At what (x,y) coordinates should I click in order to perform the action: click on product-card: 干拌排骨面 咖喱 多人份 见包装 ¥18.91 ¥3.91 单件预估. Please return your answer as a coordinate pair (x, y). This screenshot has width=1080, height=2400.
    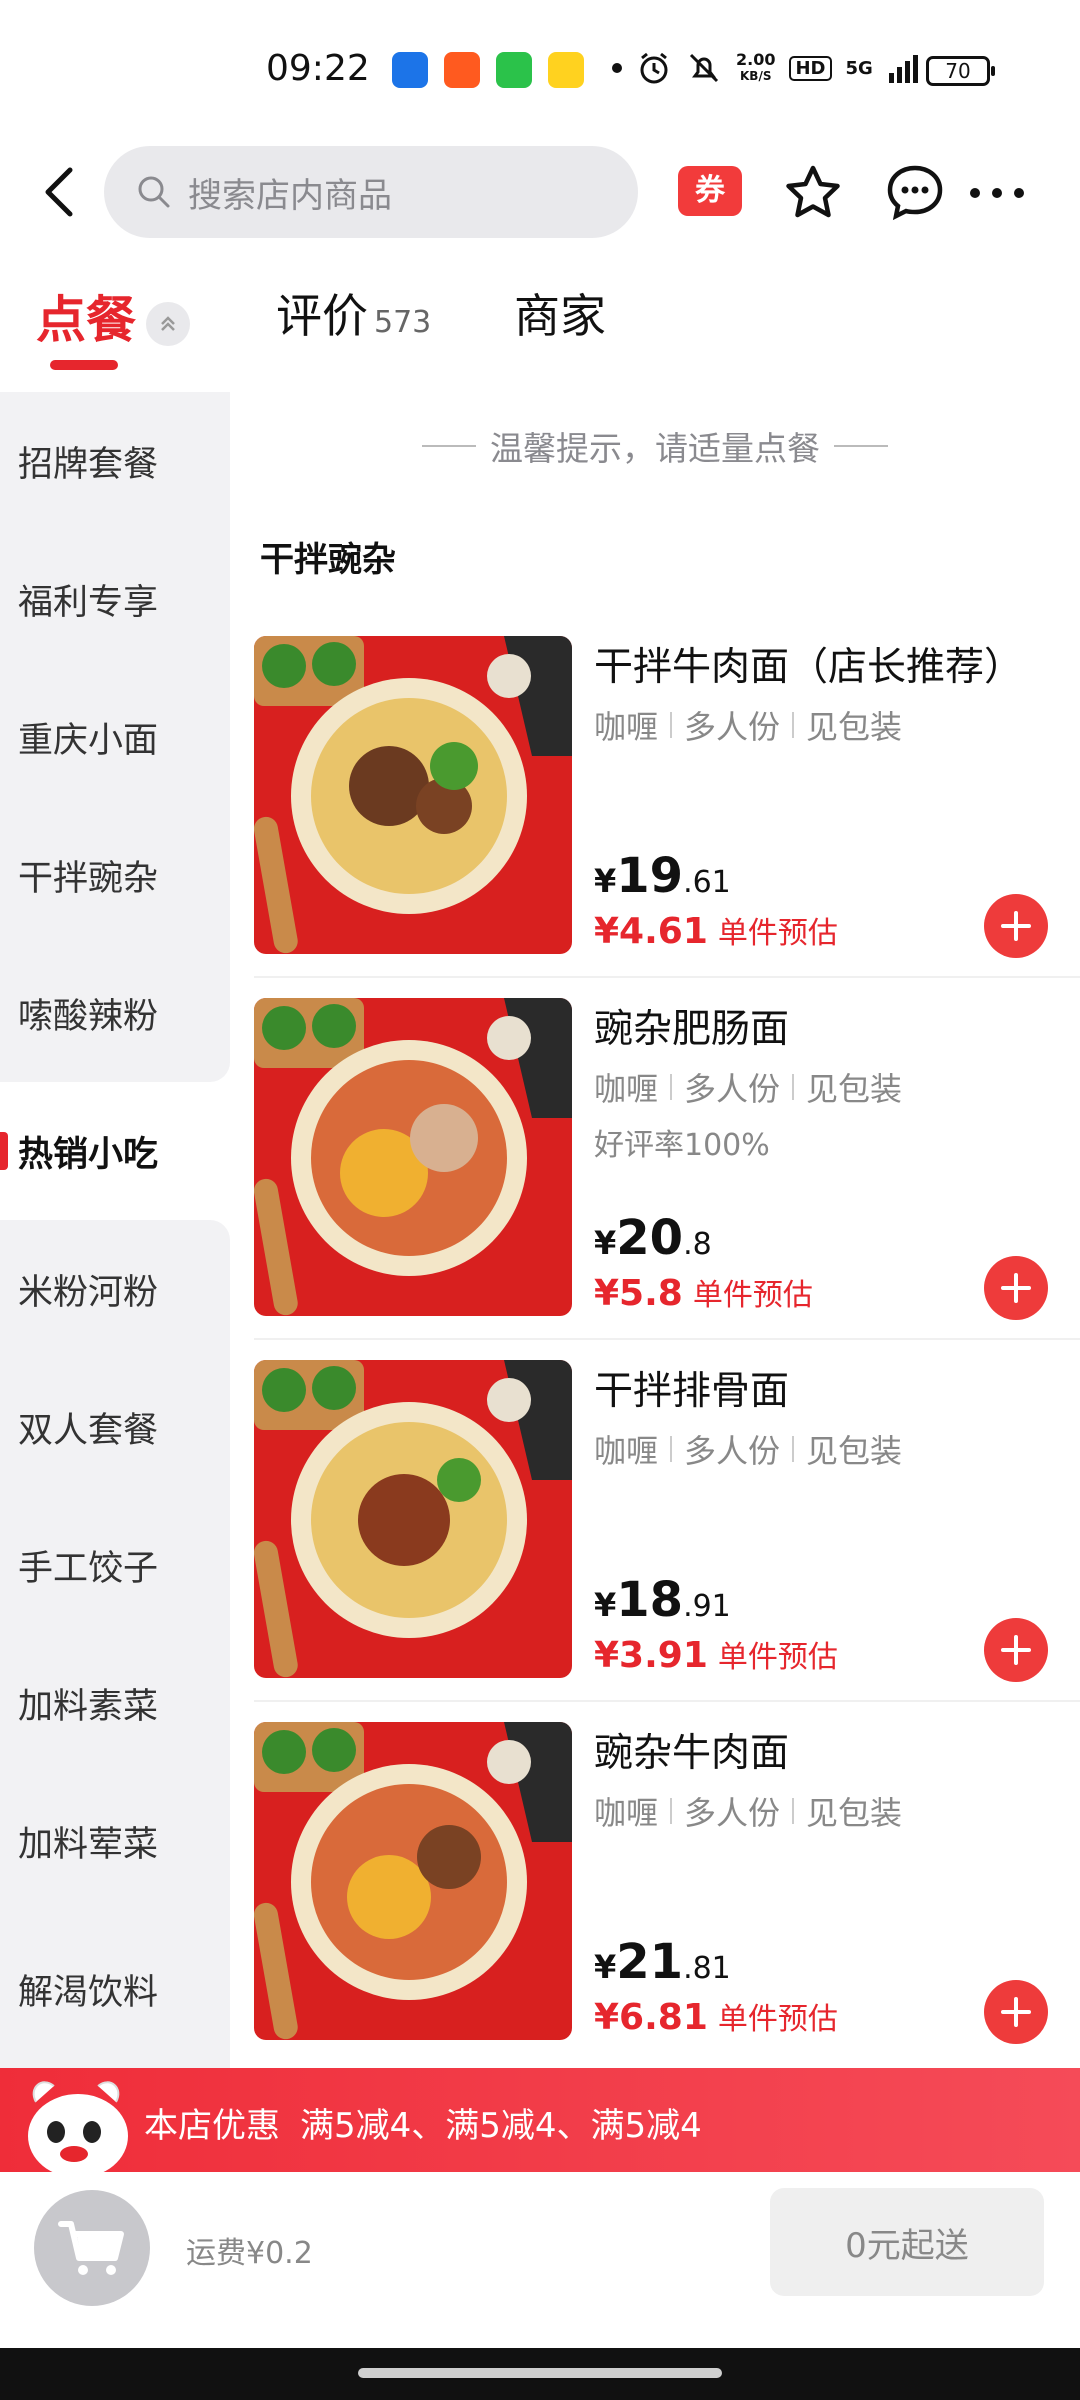
    Looking at the image, I should click on (655, 1541).